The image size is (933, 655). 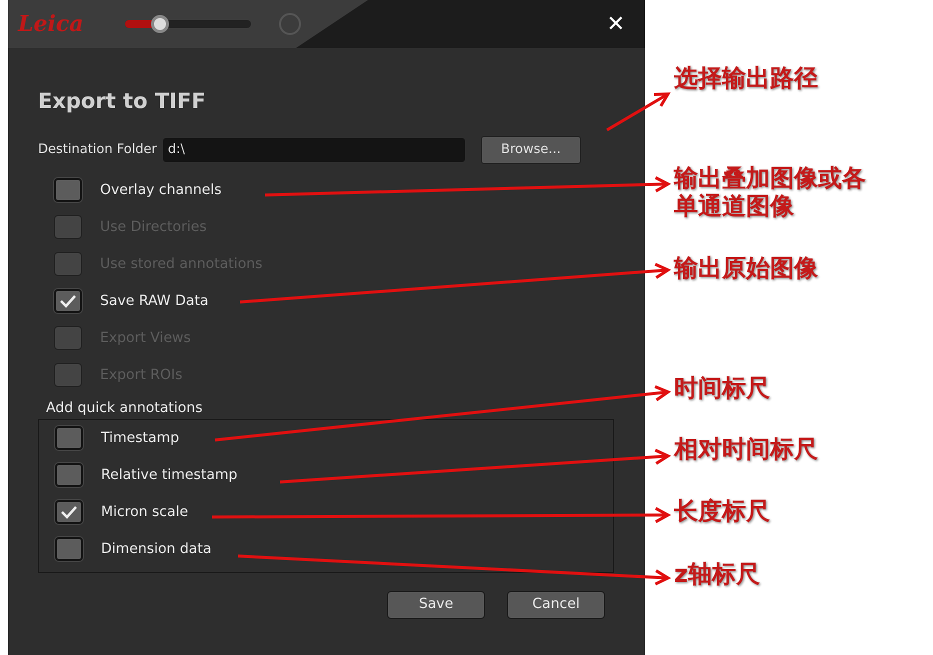 What do you see at coordinates (722, 511) in the screenshot?
I see `annotation-label: 长度标尺` at bounding box center [722, 511].